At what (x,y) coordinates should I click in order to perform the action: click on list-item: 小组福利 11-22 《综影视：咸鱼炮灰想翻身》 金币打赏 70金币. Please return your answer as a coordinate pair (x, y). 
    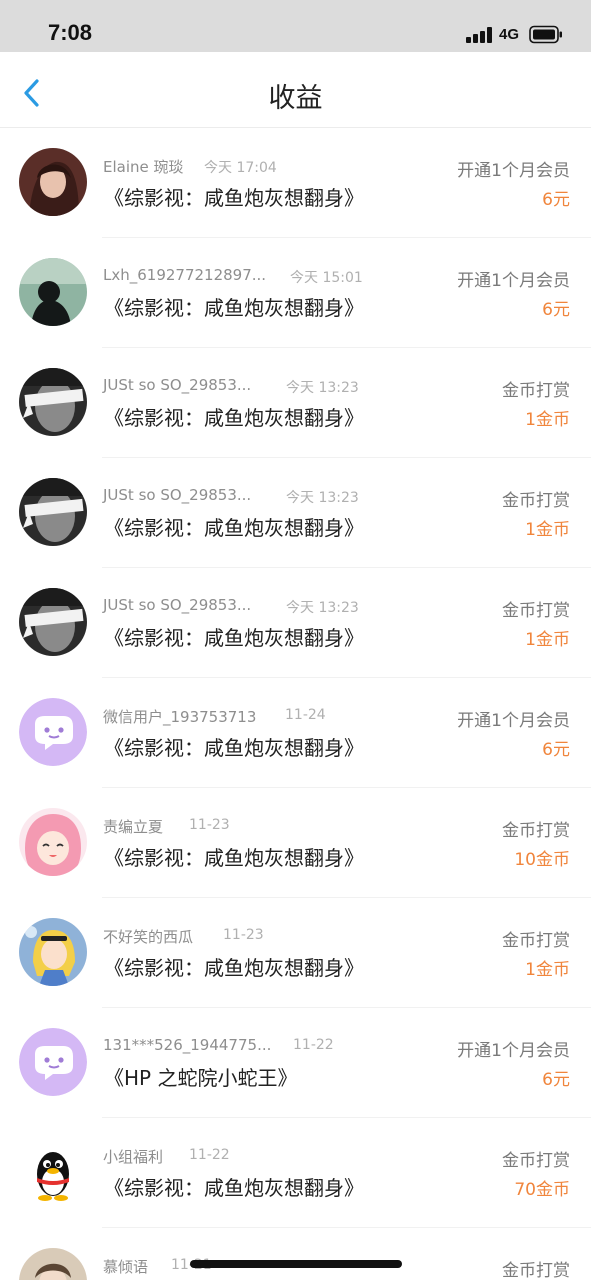
    Looking at the image, I should click on (295, 1173).